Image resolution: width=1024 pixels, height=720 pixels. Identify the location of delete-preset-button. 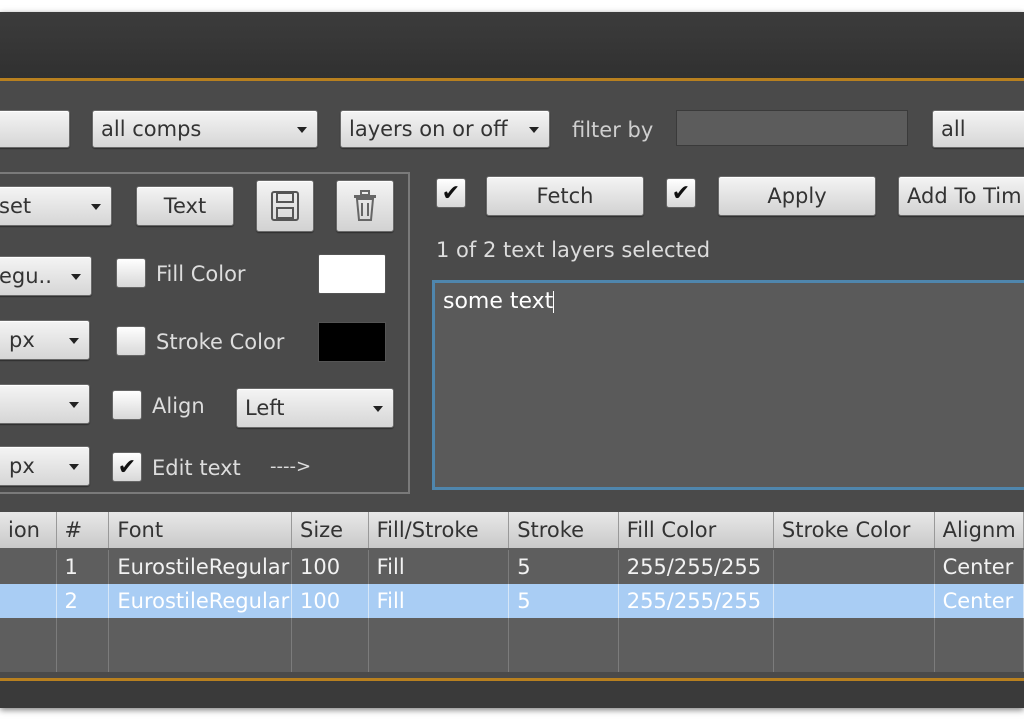
(365, 206).